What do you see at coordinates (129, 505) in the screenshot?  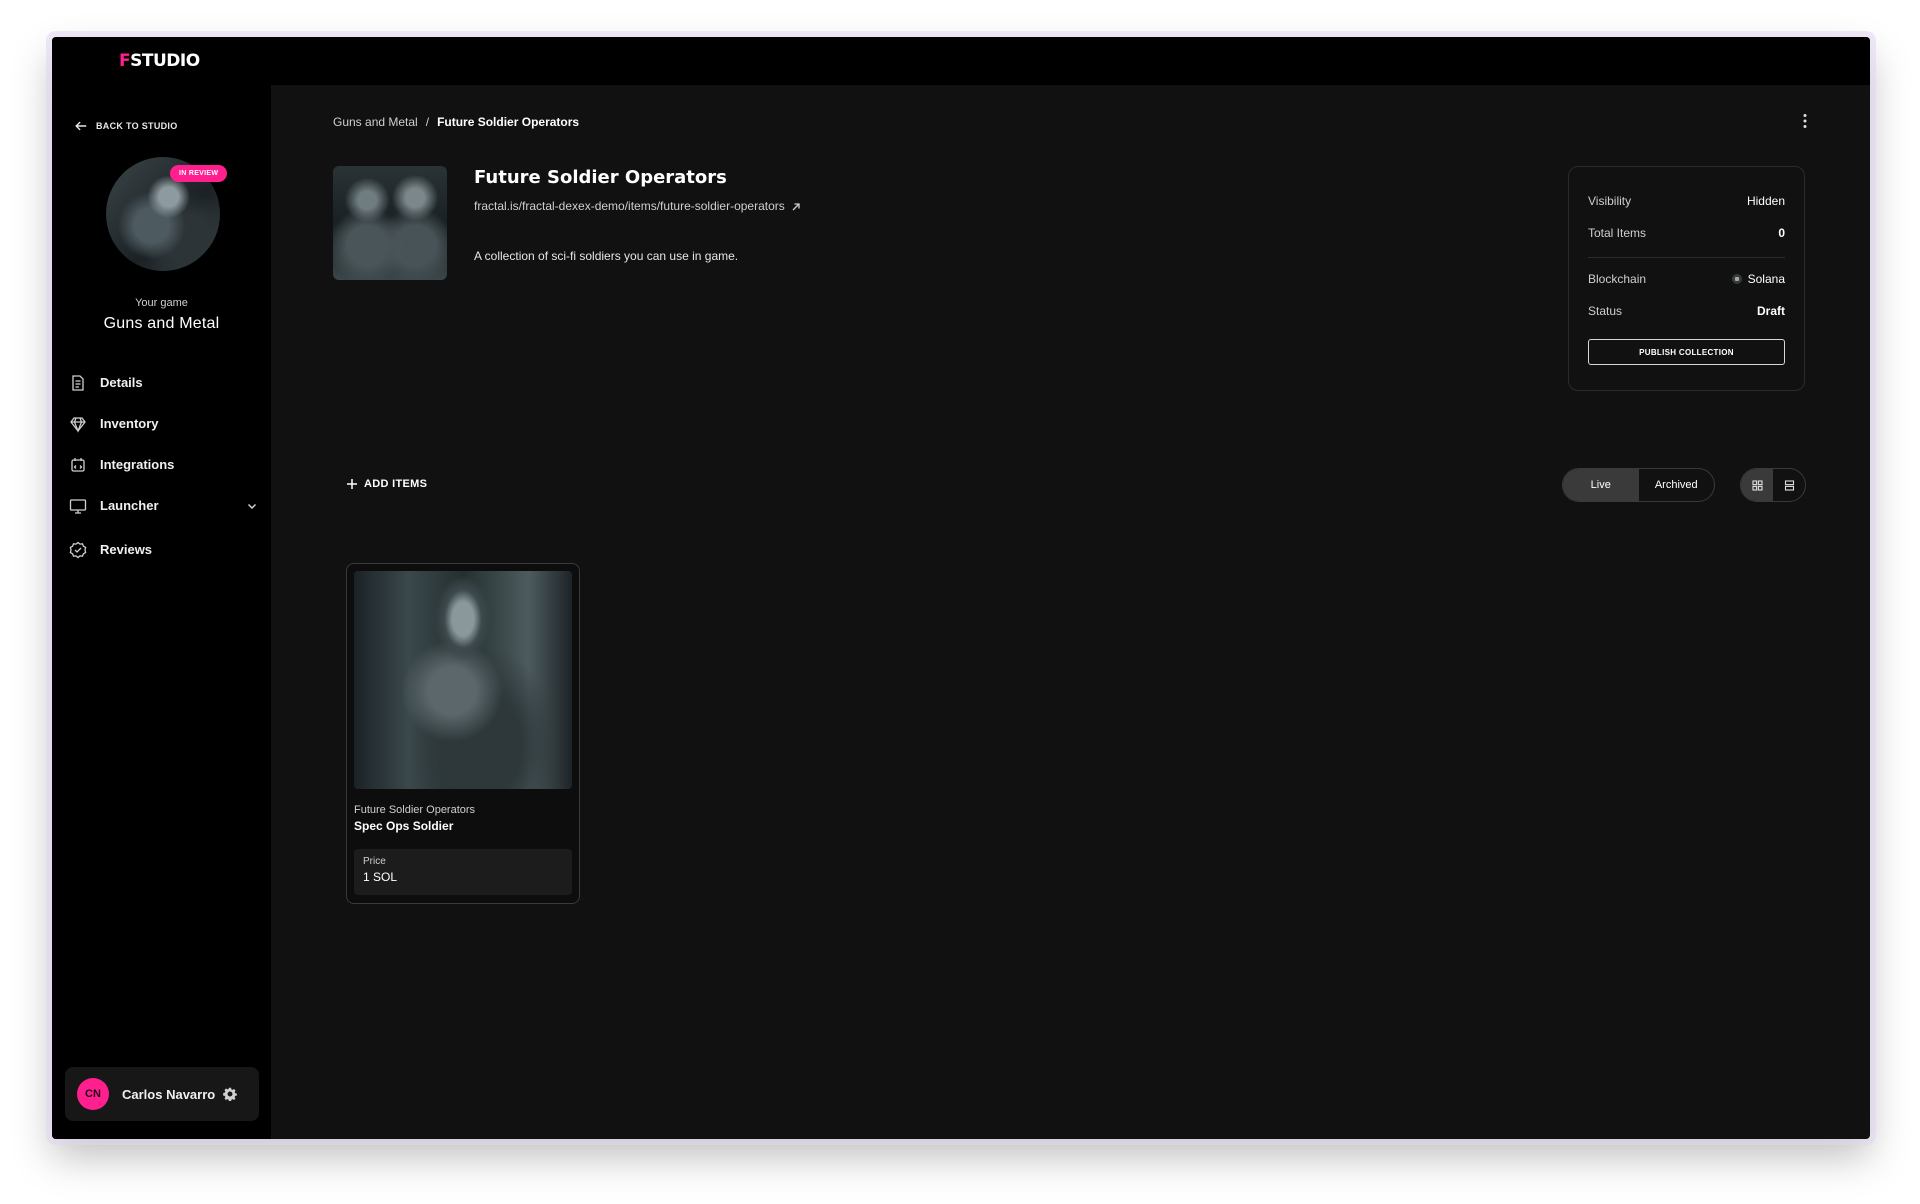 I see `sidebar-item-label: Launcher` at bounding box center [129, 505].